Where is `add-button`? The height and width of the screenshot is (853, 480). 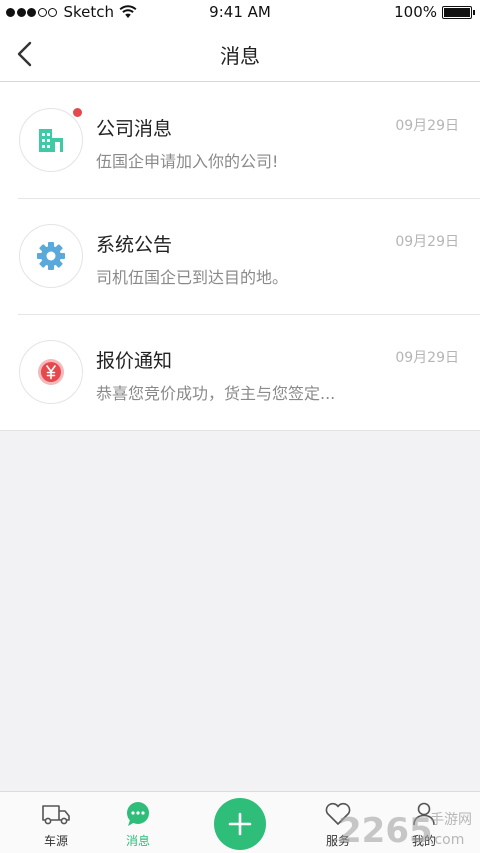
add-button is located at coordinates (240, 824).